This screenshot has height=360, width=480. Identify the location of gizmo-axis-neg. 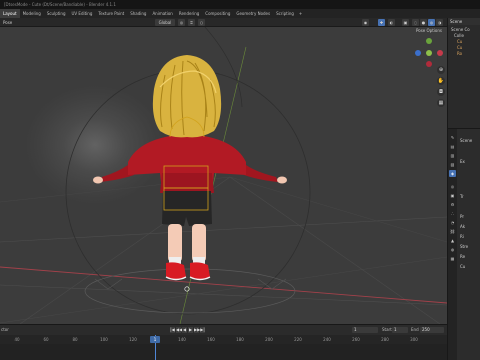
(429, 64).